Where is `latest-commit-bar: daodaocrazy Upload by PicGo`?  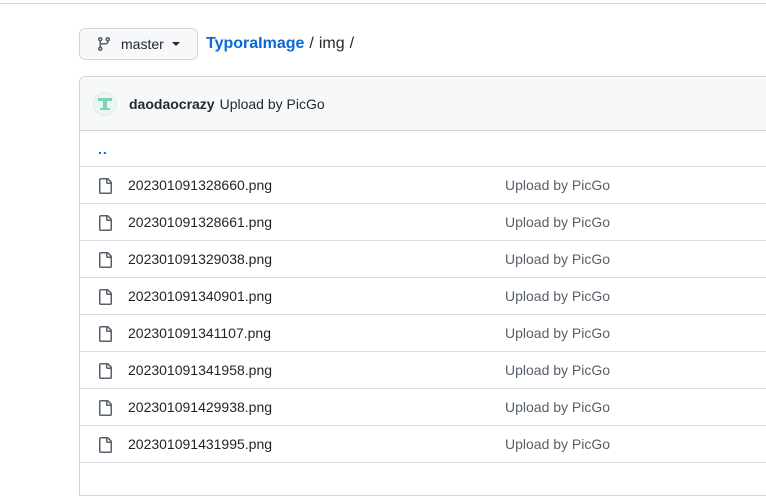 latest-commit-bar: daodaocrazy Upload by PicGo is located at coordinates (423, 104).